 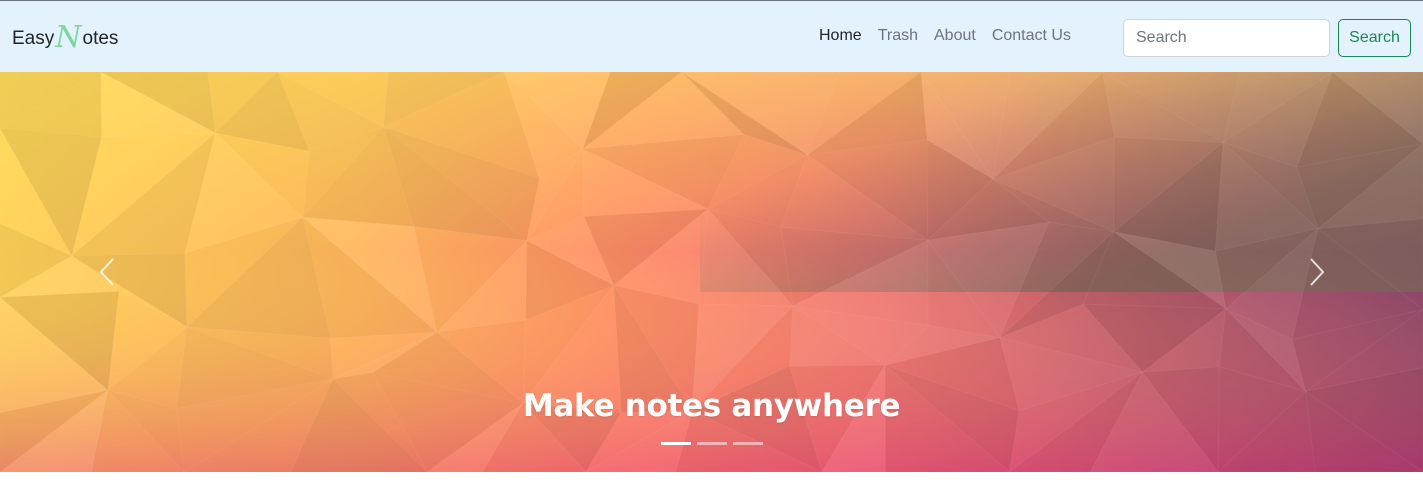 I want to click on nav-link-about: About, so click(x=955, y=36).